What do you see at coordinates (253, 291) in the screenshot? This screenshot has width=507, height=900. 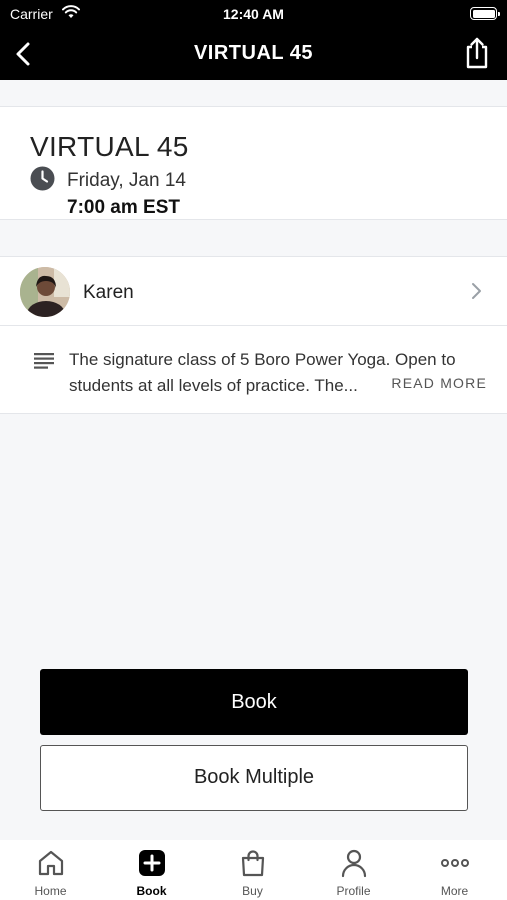 I see `instructor-row: Karen` at bounding box center [253, 291].